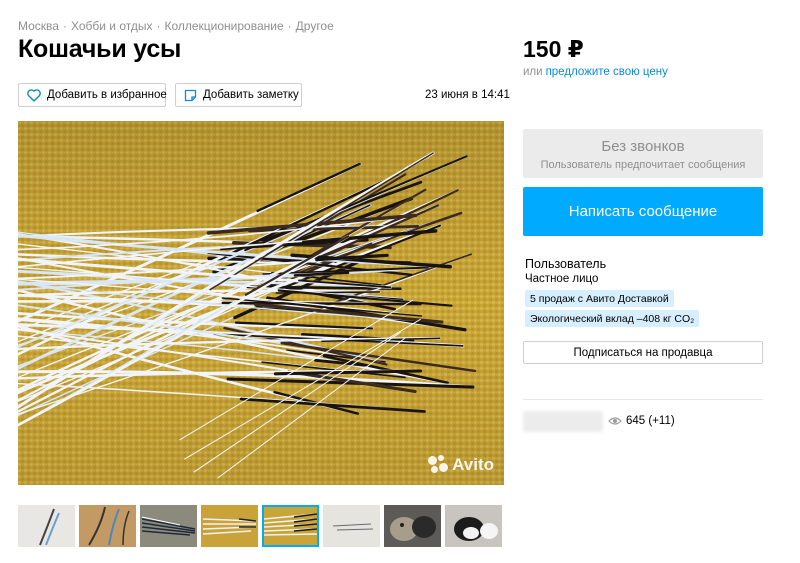  I want to click on price-offer: или предложите свою цену, so click(595, 72).